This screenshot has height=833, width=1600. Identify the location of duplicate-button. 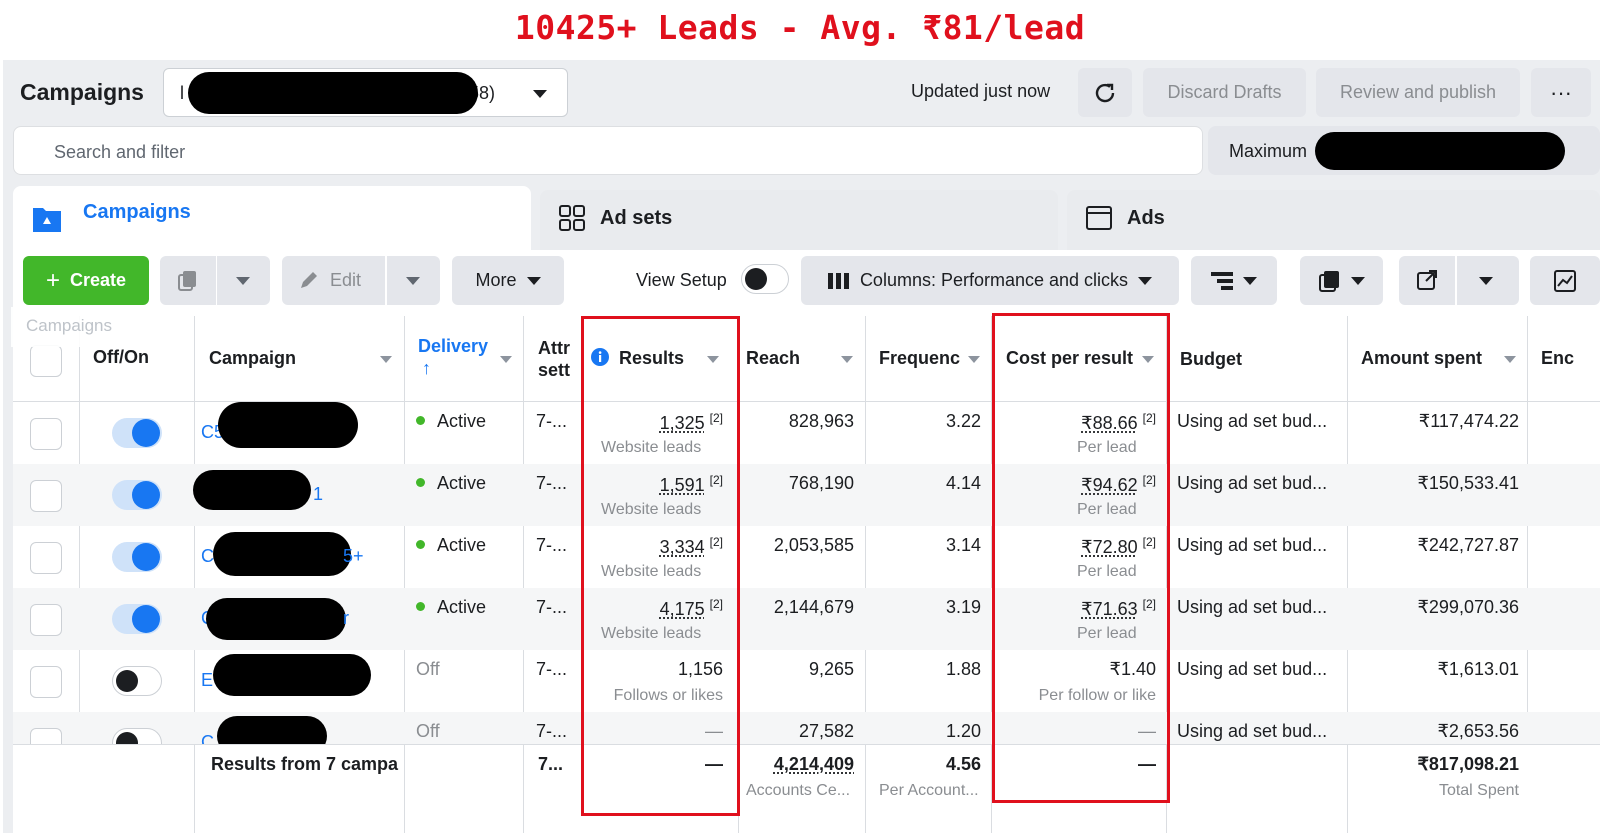
(215, 280).